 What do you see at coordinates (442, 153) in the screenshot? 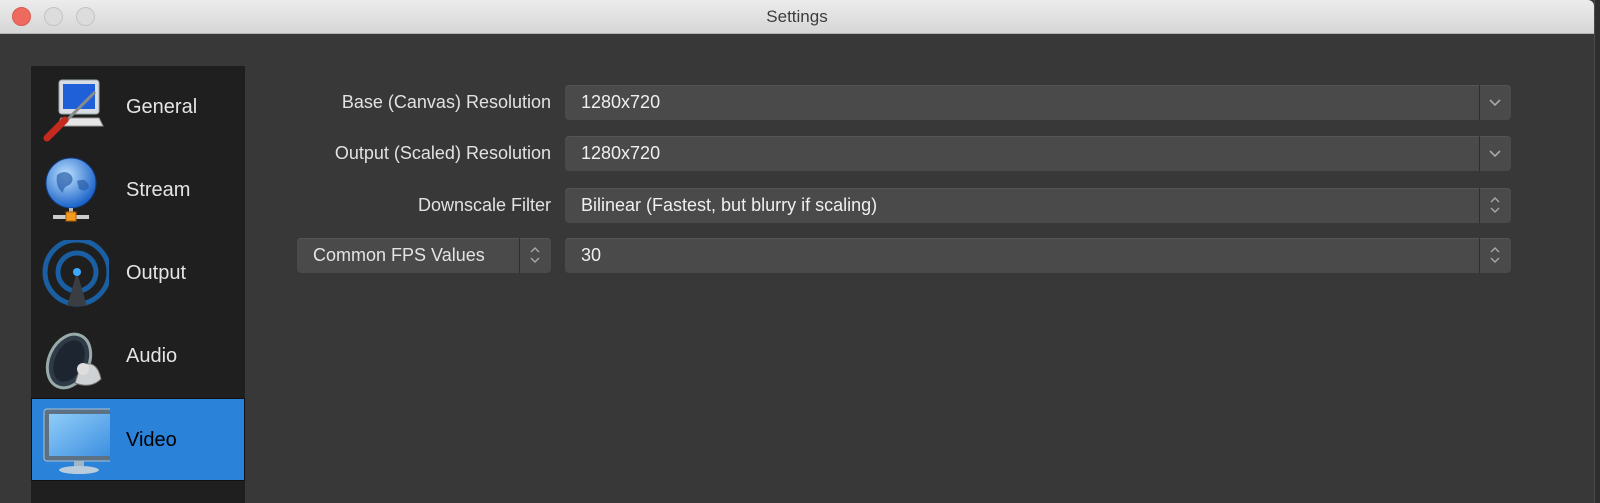
I see `output-resolution-label: Output (Scaled) Resolution` at bounding box center [442, 153].